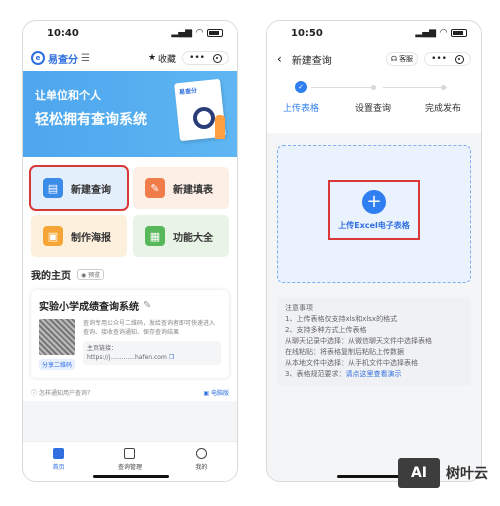  I want to click on home-link-label: 主页链接：, so click(102, 348).